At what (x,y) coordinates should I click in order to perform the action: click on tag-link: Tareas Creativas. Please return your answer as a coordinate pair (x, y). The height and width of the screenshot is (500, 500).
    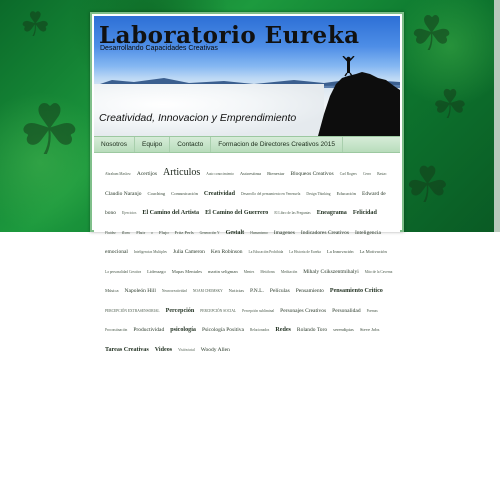
    Looking at the image, I should click on (127, 350).